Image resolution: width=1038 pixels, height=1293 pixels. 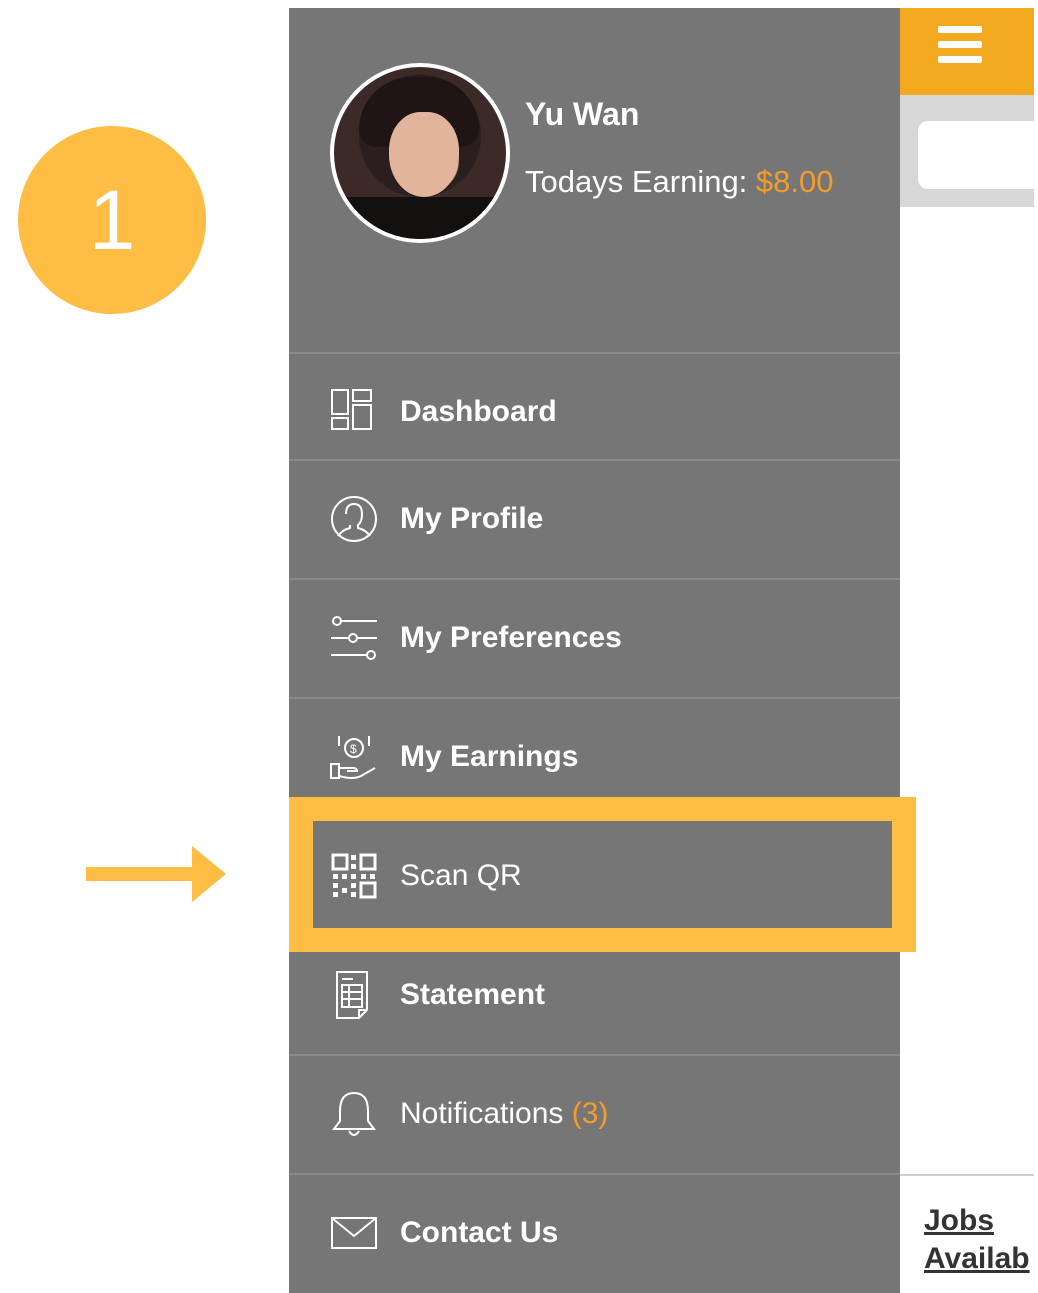 I want to click on scan-qr-highlight-frame, so click(x=602, y=874).